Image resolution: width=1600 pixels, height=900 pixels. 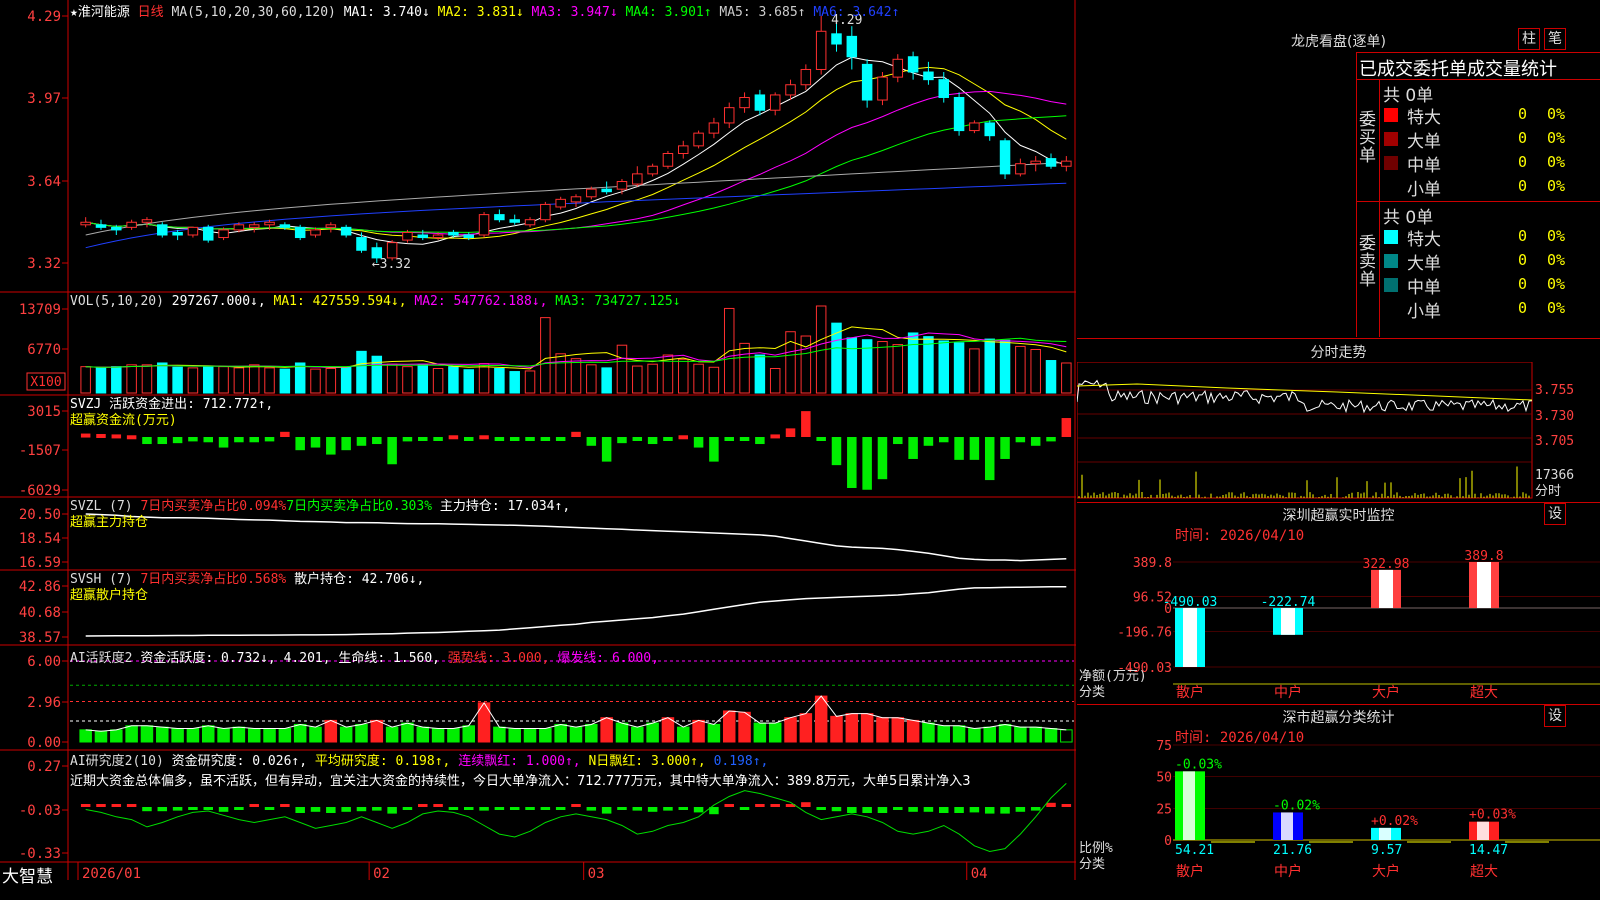 What do you see at coordinates (1164, 778) in the screenshot?
I see `class-y-label: 50` at bounding box center [1164, 778].